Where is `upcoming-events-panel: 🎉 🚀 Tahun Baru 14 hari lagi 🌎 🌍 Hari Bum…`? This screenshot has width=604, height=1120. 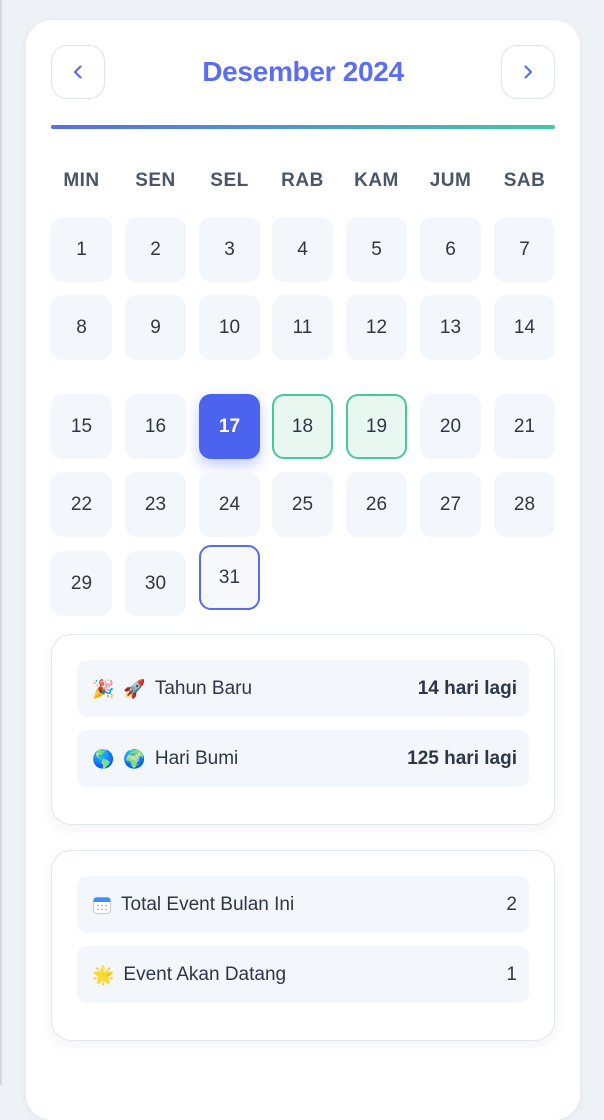
upcoming-events-panel: 🎉 🚀 Tahun Baru 14 hari lagi 🌎 🌍 Hari Bum… is located at coordinates (303, 729).